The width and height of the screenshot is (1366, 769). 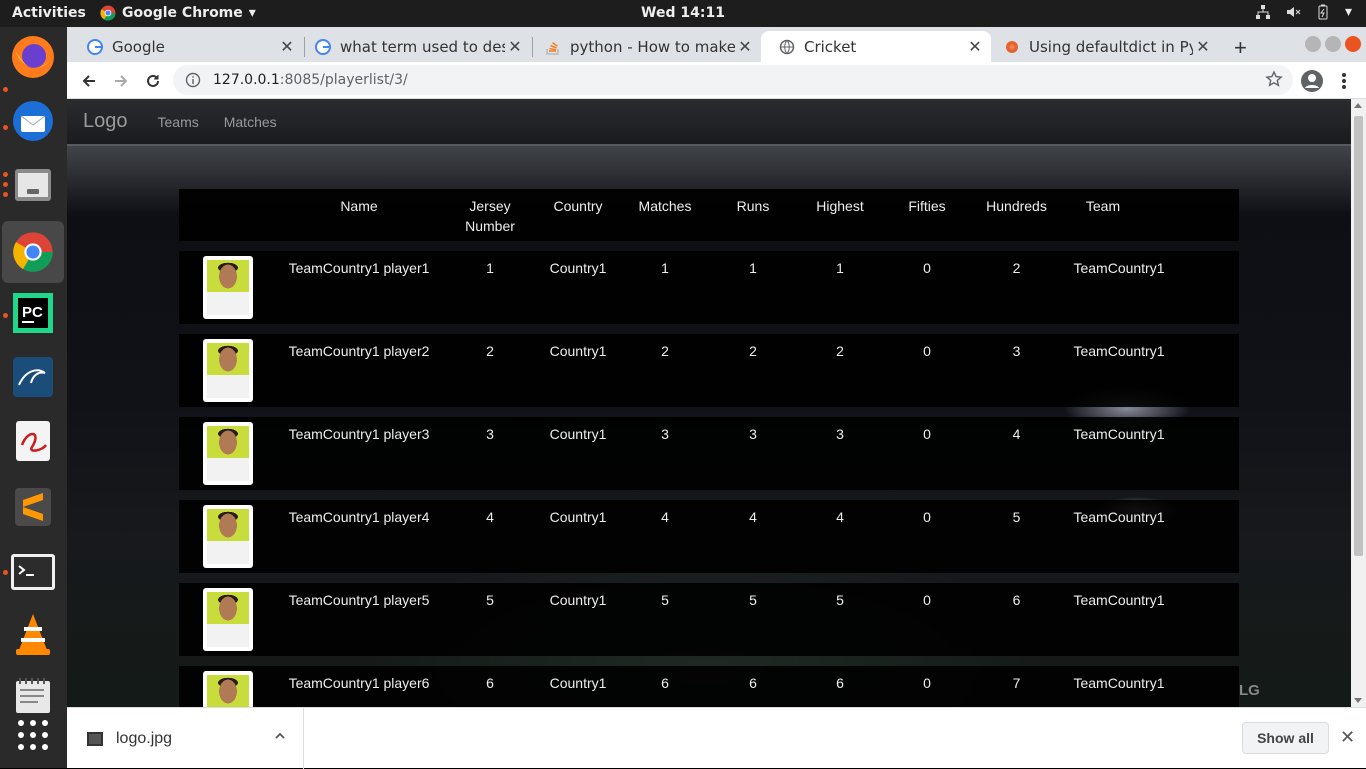 What do you see at coordinates (33, 185) in the screenshot?
I see `files-launcher` at bounding box center [33, 185].